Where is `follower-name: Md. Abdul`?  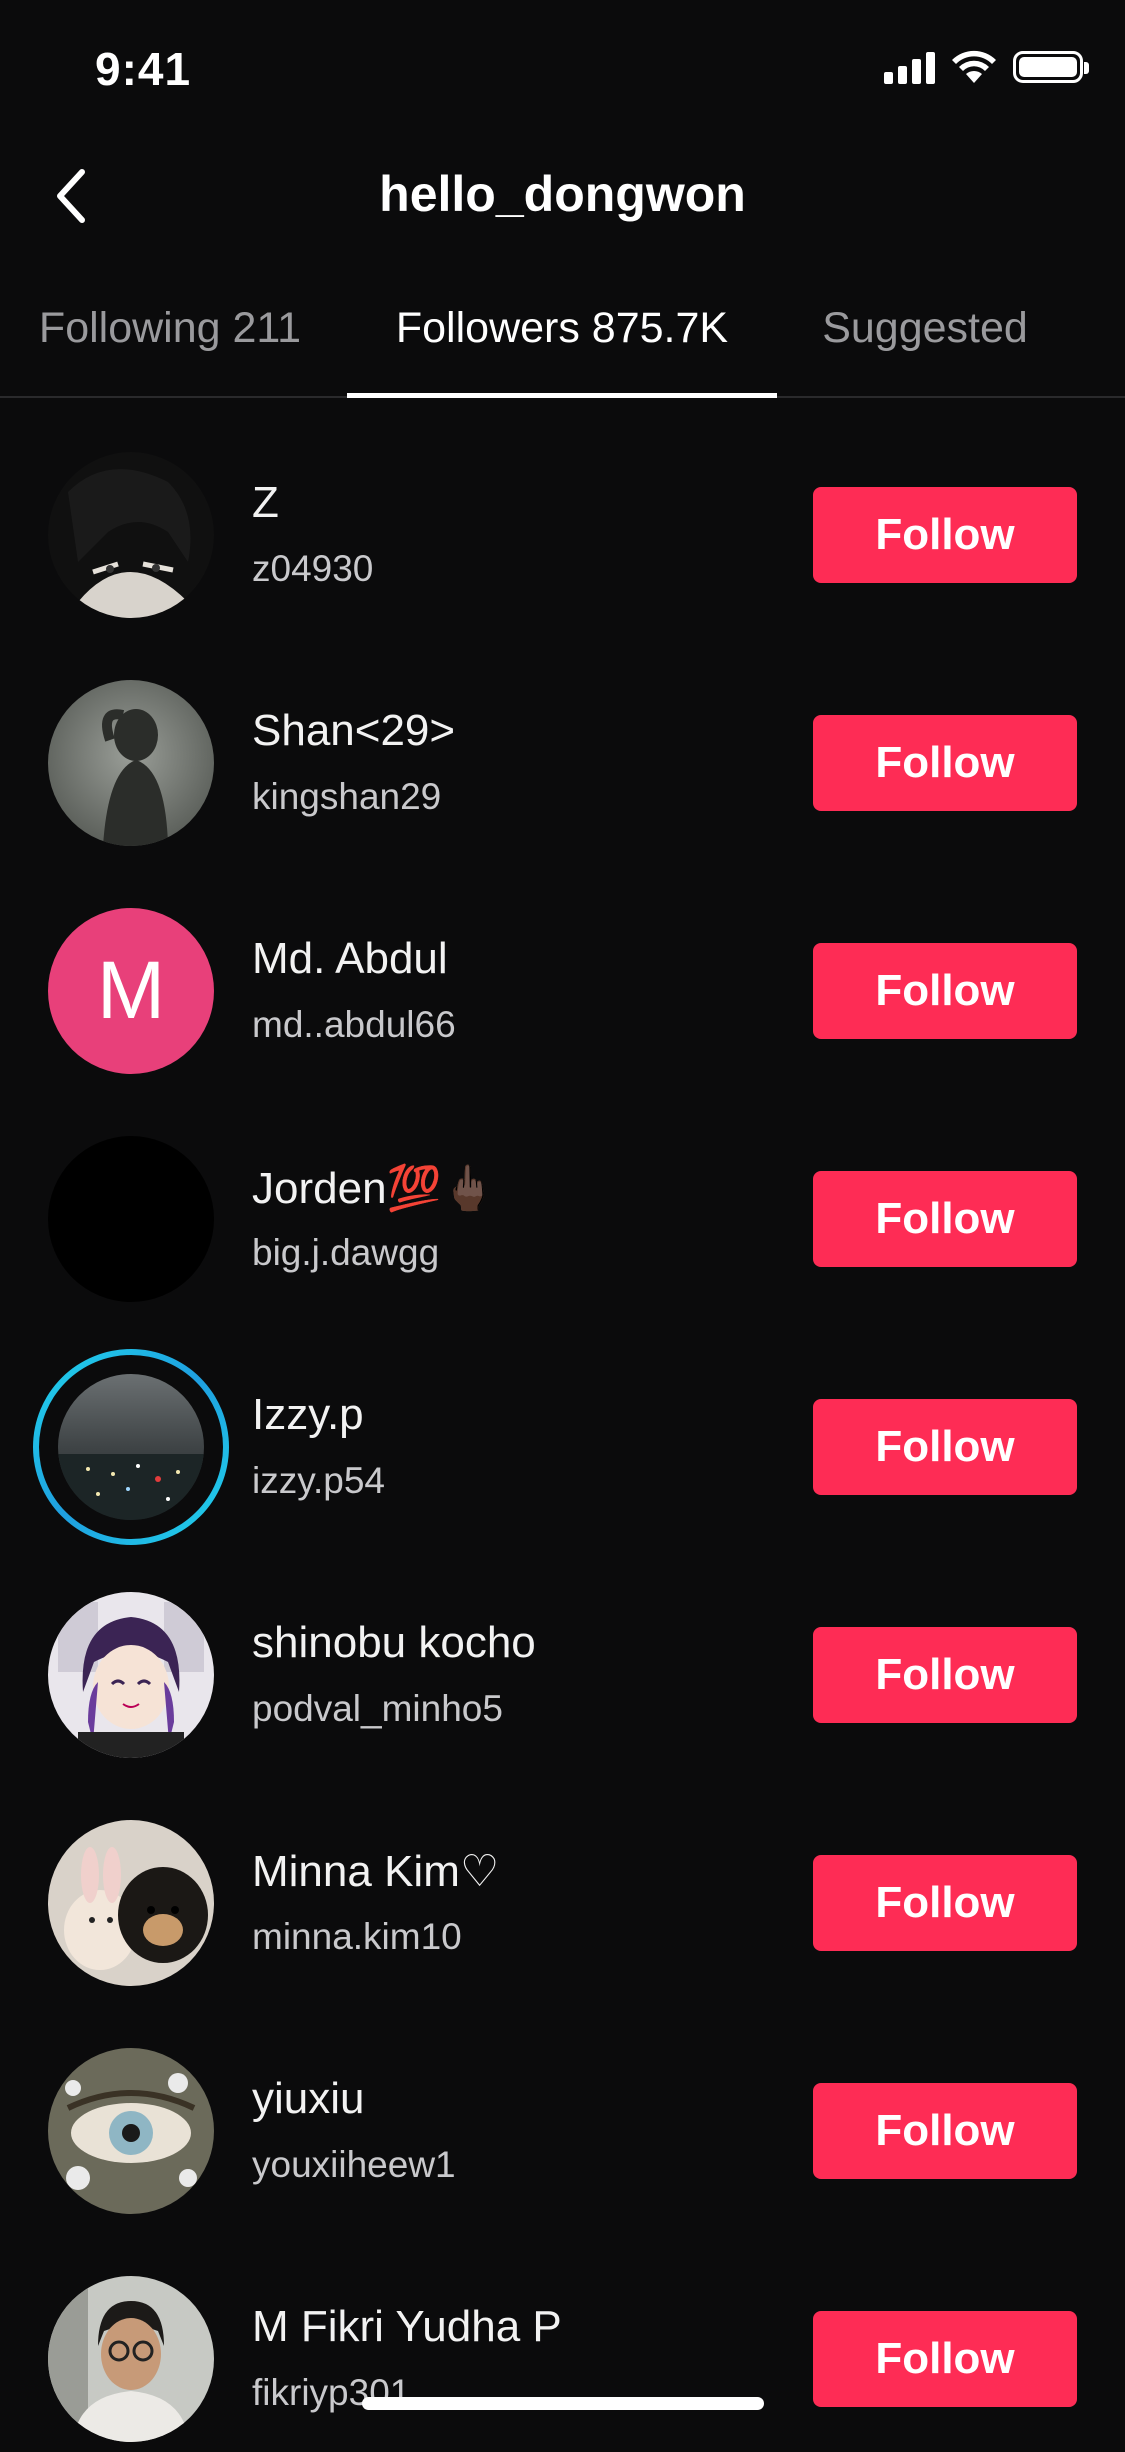
follower-name: Md. Abdul is located at coordinates (350, 958).